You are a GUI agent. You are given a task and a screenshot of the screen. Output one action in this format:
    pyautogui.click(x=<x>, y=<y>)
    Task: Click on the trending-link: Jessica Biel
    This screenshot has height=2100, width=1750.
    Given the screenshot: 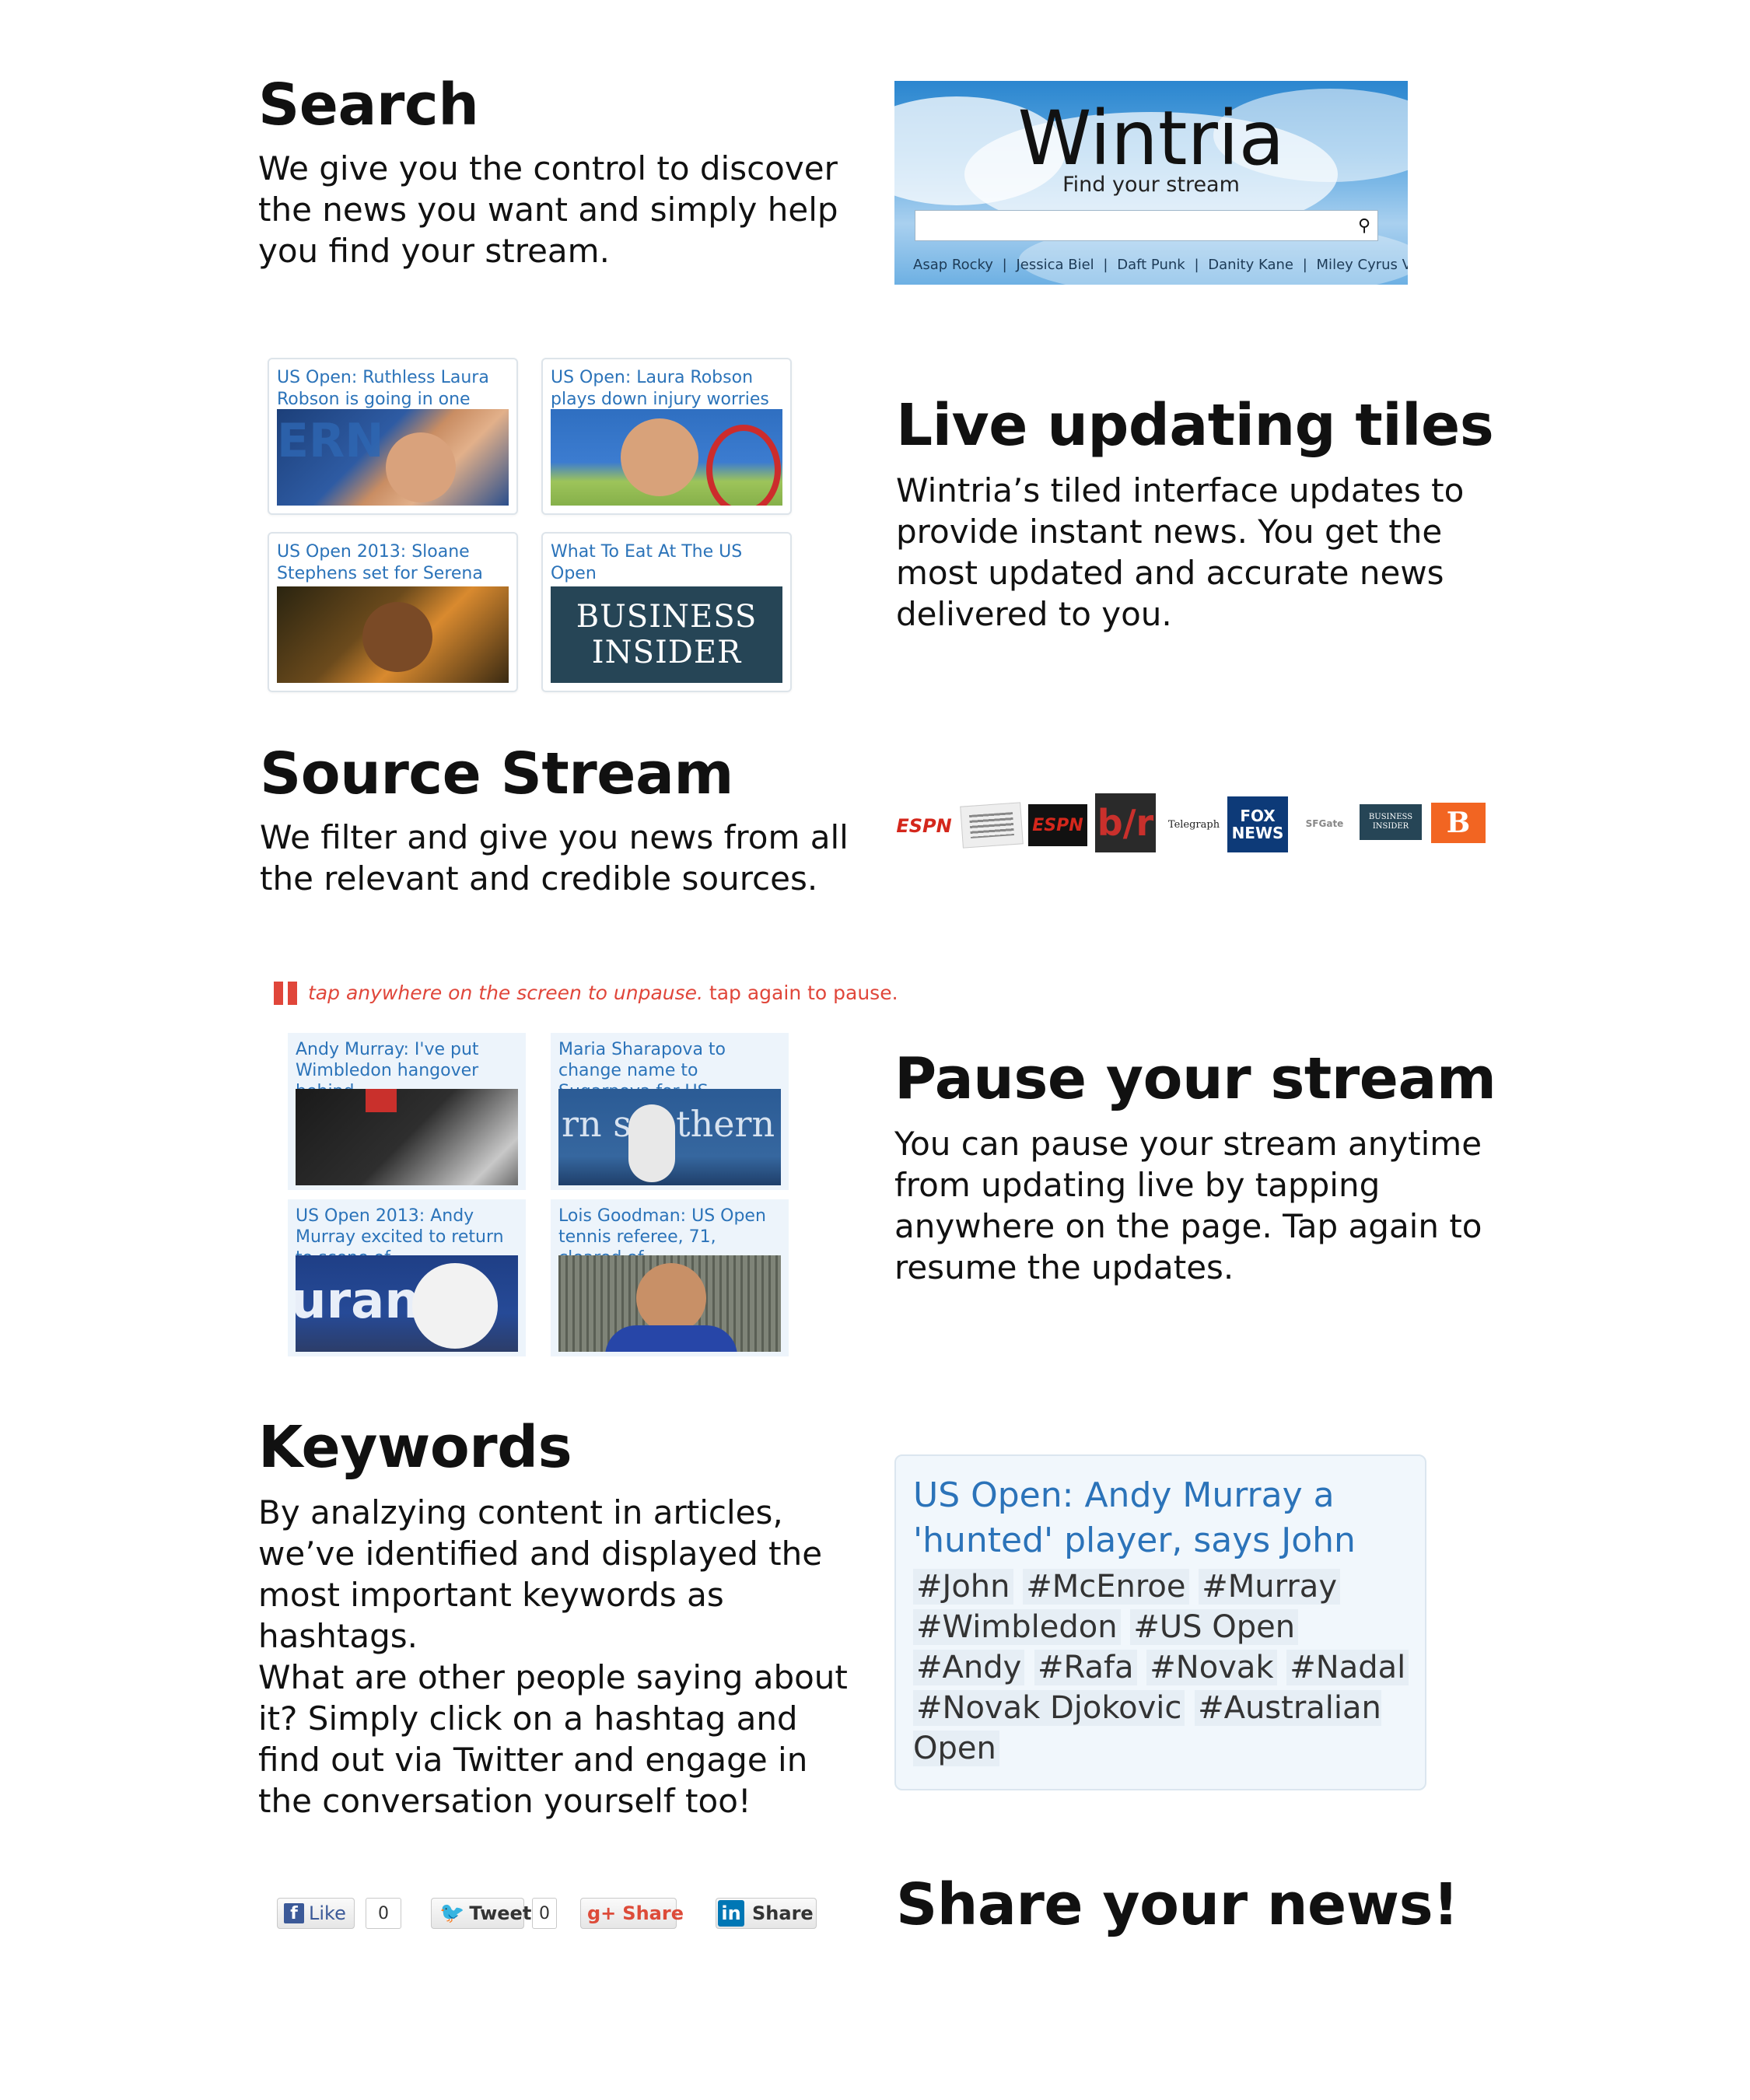 What is the action you would take?
    pyautogui.click(x=1055, y=265)
    